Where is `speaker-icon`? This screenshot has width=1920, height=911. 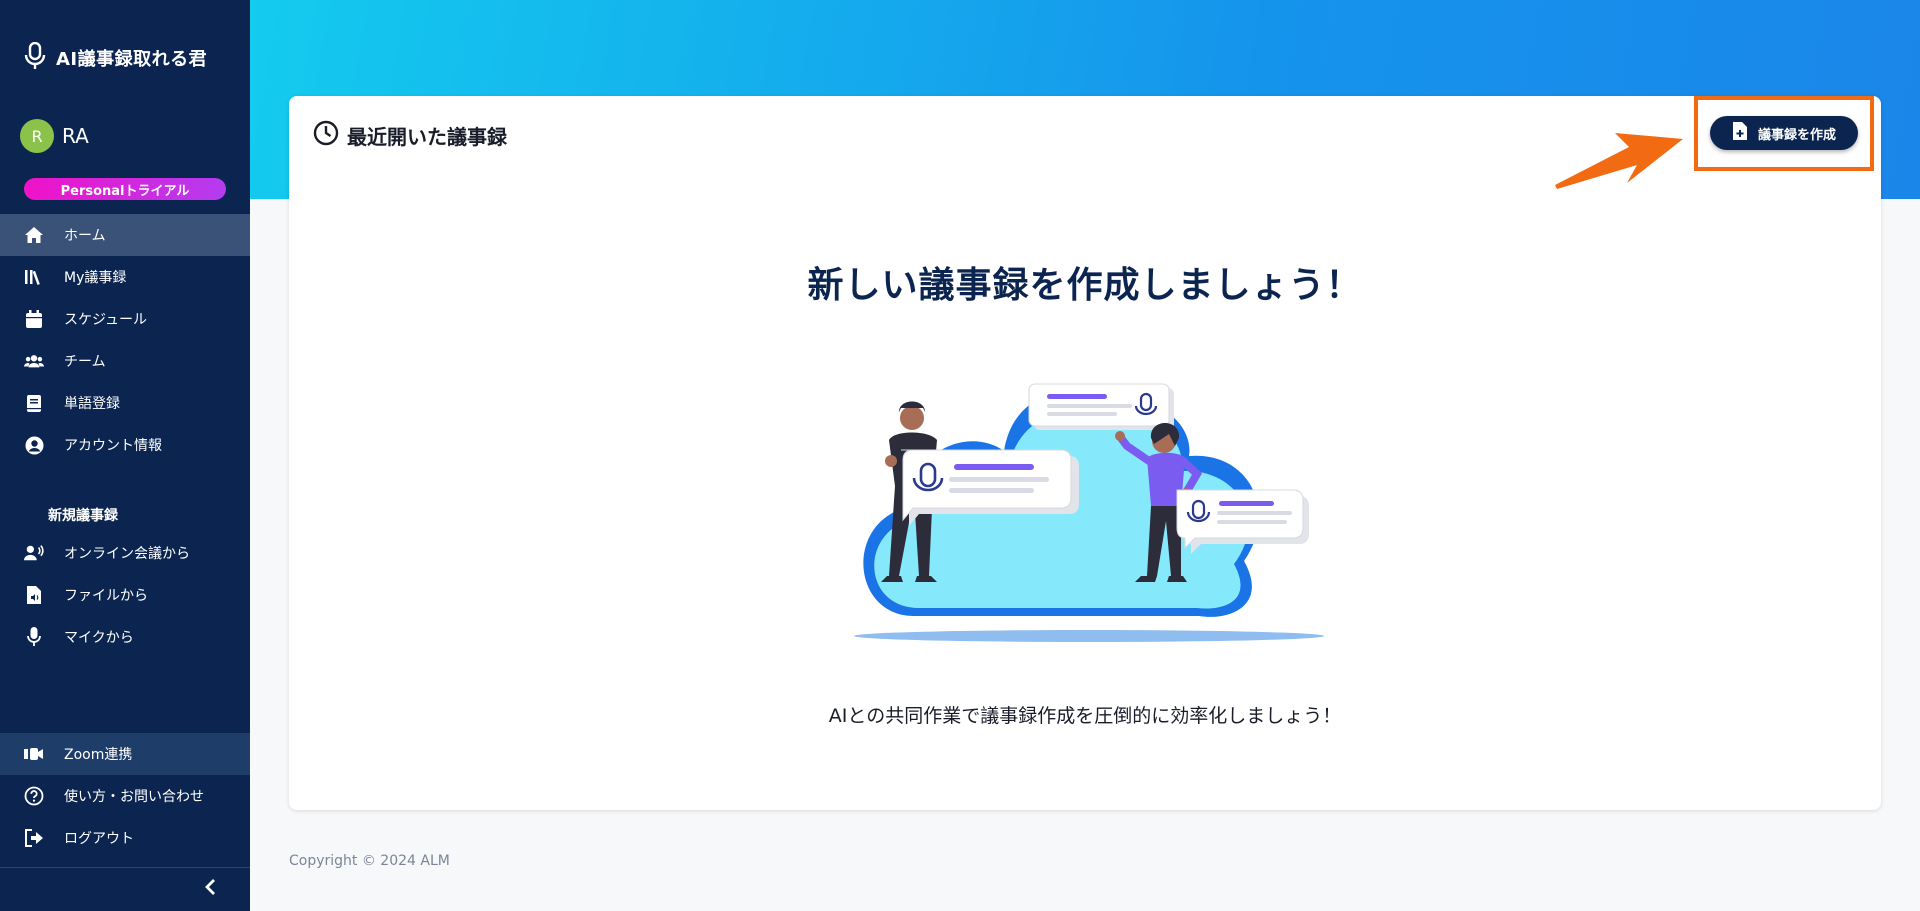
speaker-icon is located at coordinates (34, 553).